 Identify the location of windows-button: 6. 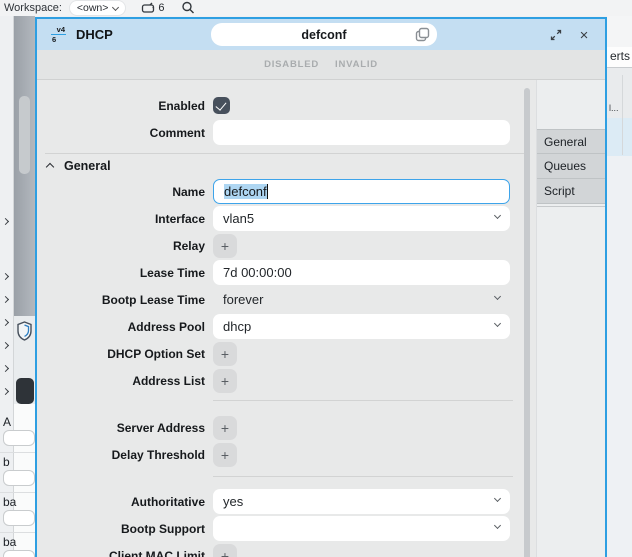
(153, 8).